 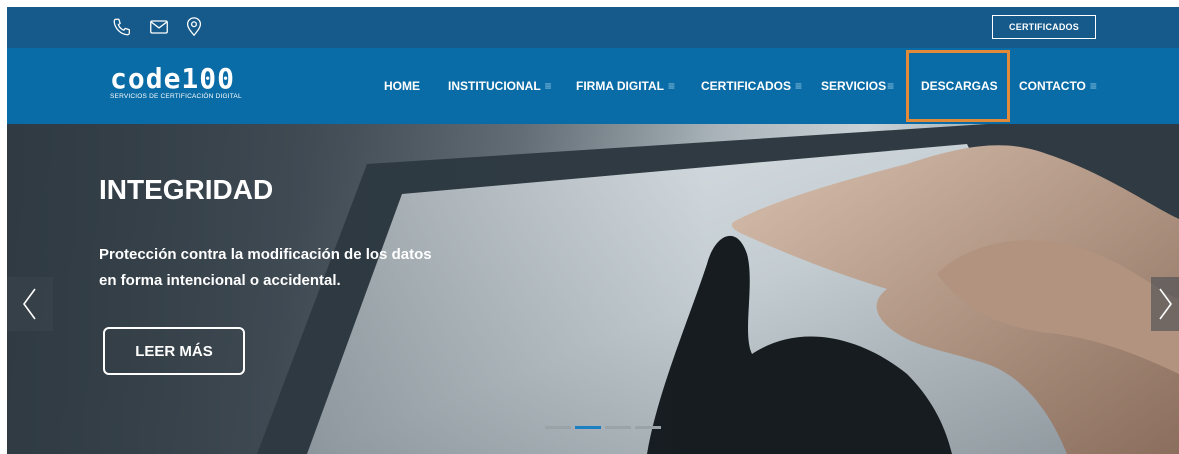 I want to click on nav-item-descargas: DESCARGAS, so click(x=959, y=86).